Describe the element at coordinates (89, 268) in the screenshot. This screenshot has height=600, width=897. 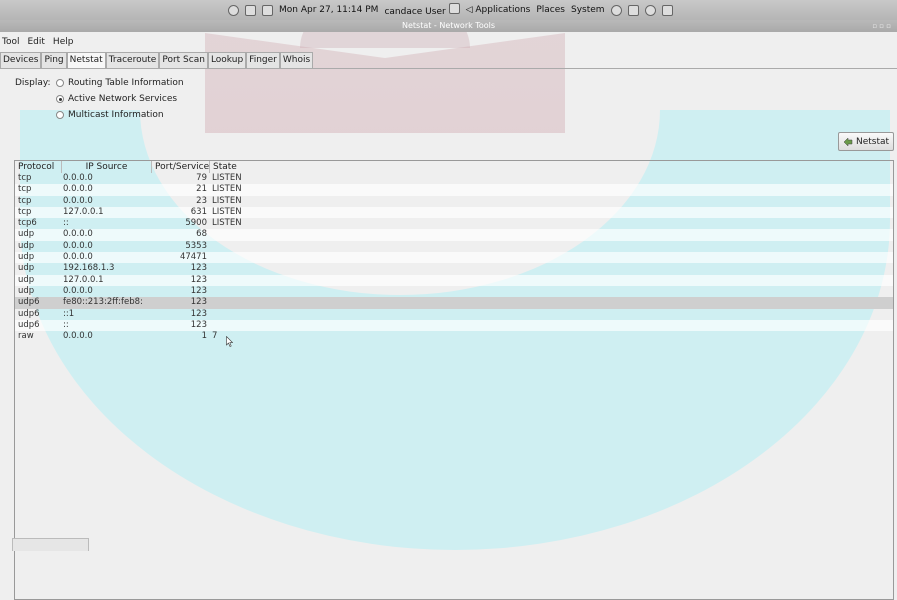
I see `cell-ip-source: 192.168.1.3` at that location.